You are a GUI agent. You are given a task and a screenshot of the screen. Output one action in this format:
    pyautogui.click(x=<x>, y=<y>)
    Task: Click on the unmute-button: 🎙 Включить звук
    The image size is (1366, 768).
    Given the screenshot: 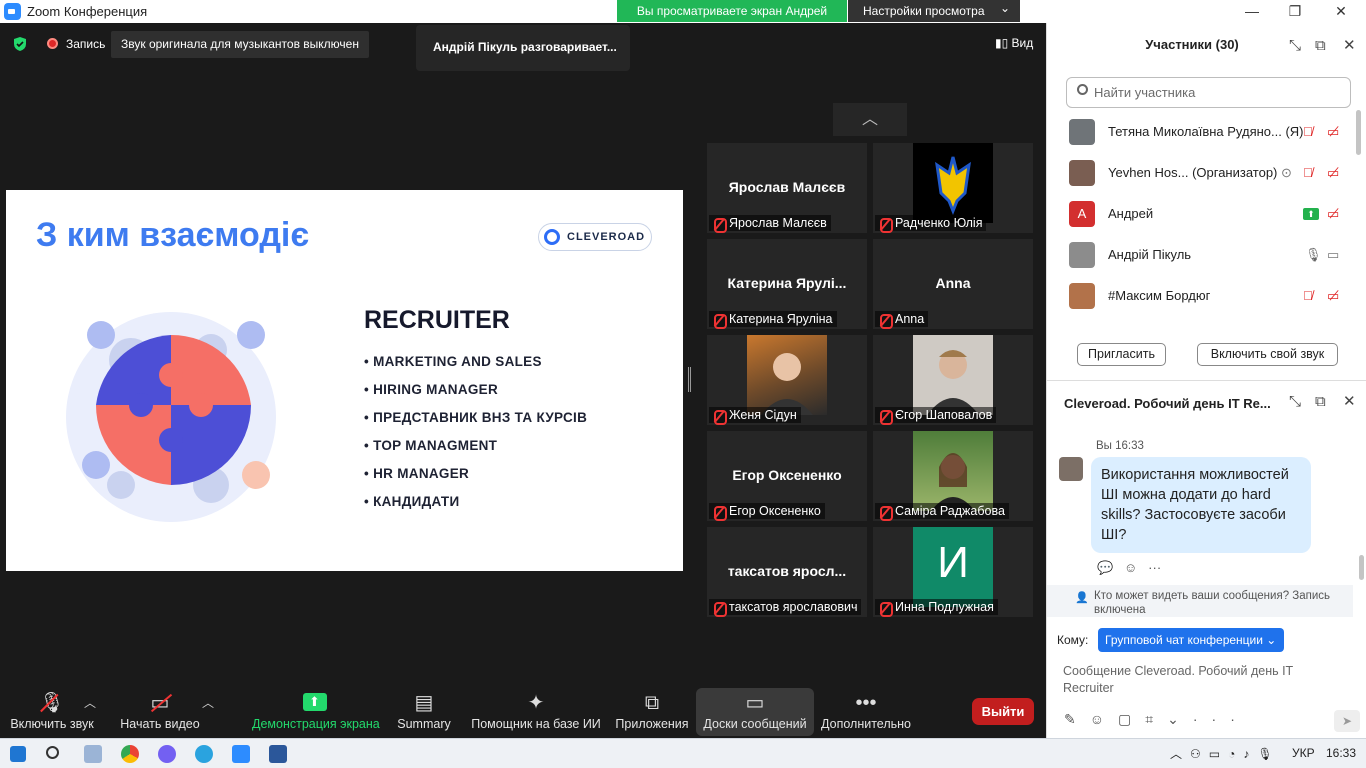 What is the action you would take?
    pyautogui.click(x=52, y=712)
    